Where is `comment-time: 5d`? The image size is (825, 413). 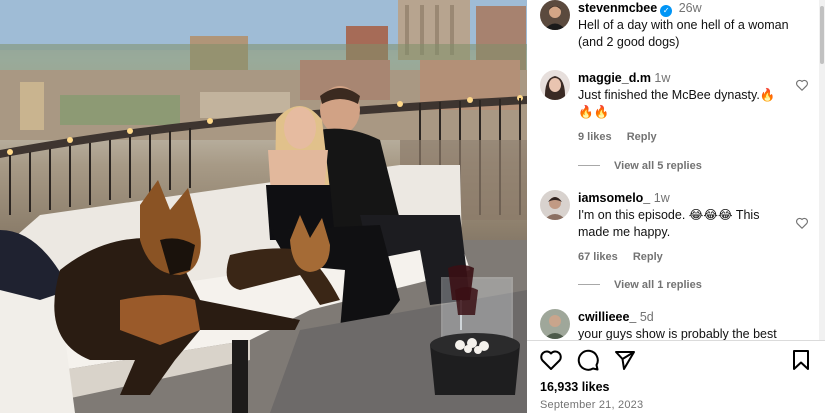 comment-time: 5d is located at coordinates (647, 317).